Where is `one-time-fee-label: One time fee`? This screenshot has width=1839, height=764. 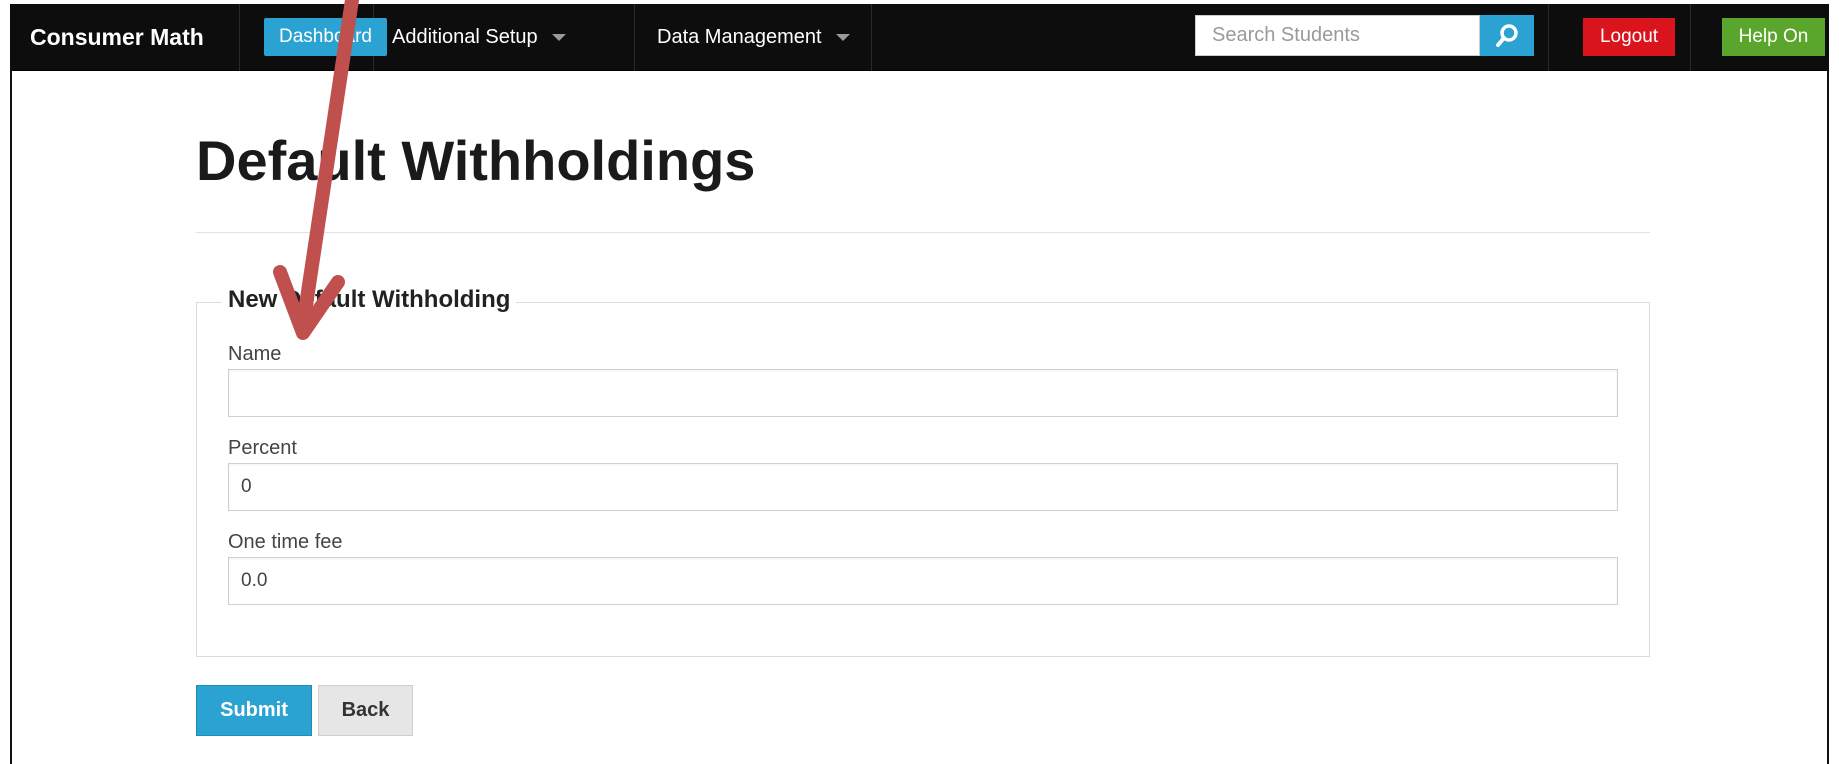 one-time-fee-label: One time fee is located at coordinates (285, 542).